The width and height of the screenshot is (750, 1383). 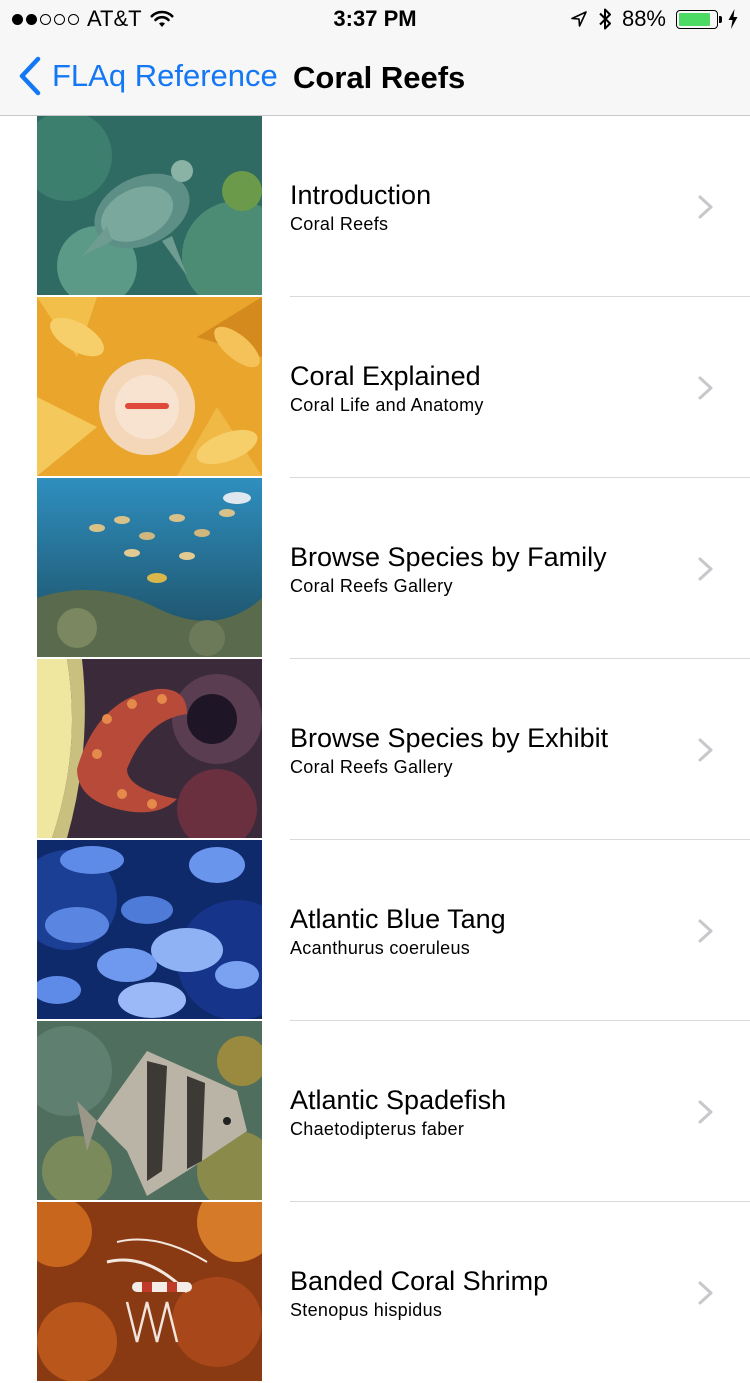 What do you see at coordinates (149, 567) in the screenshot?
I see `reef-fish-school-thumbnail` at bounding box center [149, 567].